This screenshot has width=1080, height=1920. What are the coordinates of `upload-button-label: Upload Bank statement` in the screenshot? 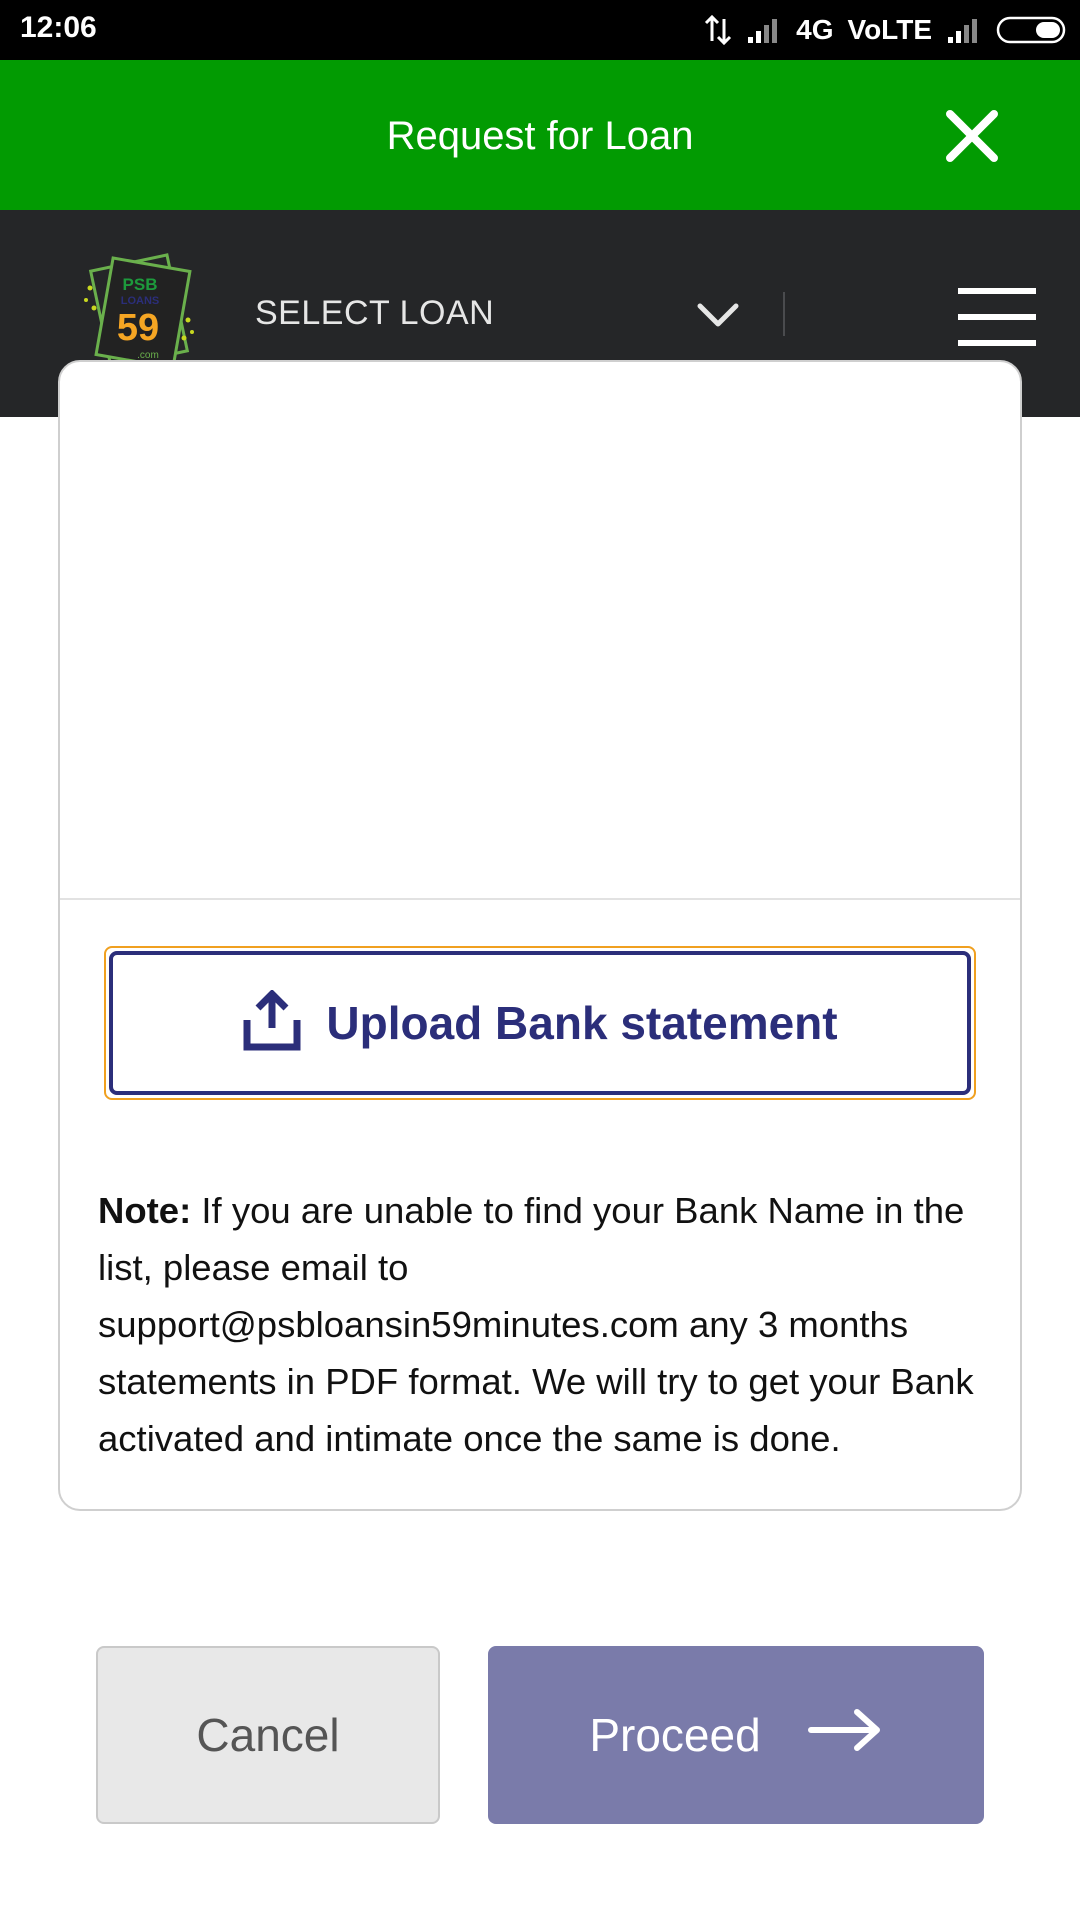 It's located at (582, 1023).